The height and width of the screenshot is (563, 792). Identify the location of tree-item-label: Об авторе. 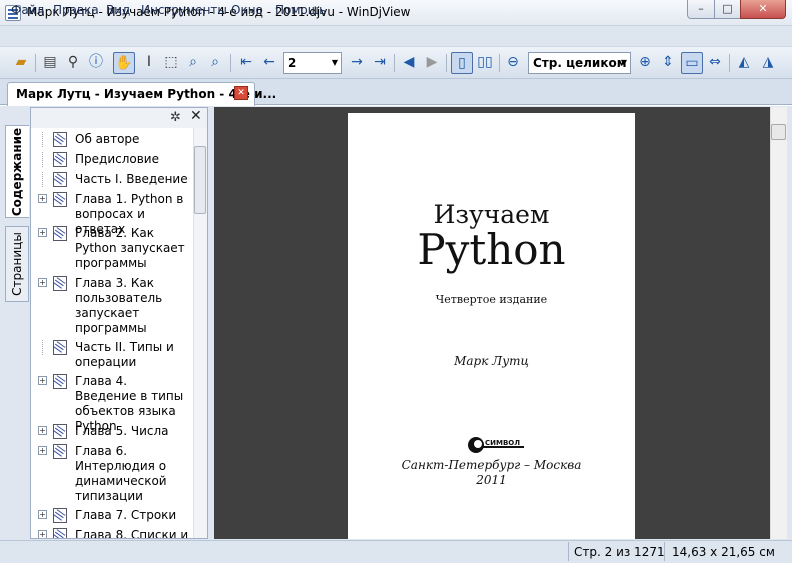
(107, 139).